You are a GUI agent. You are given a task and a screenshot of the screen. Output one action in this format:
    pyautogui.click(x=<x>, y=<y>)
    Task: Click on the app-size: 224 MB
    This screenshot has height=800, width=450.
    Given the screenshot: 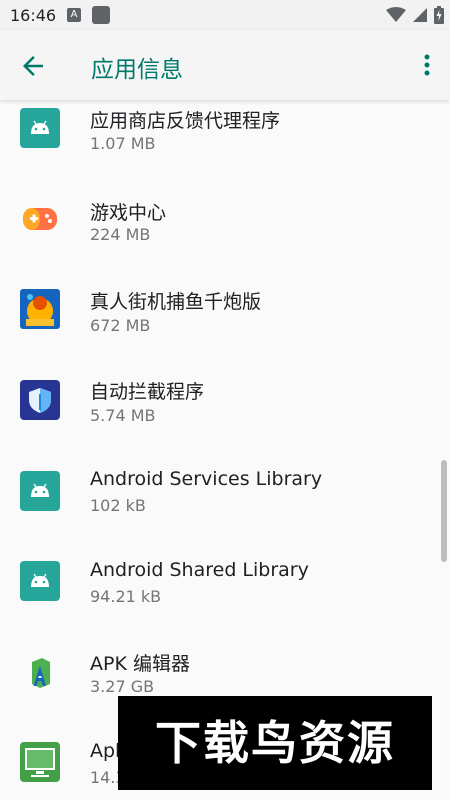 What is the action you would take?
    pyautogui.click(x=120, y=234)
    